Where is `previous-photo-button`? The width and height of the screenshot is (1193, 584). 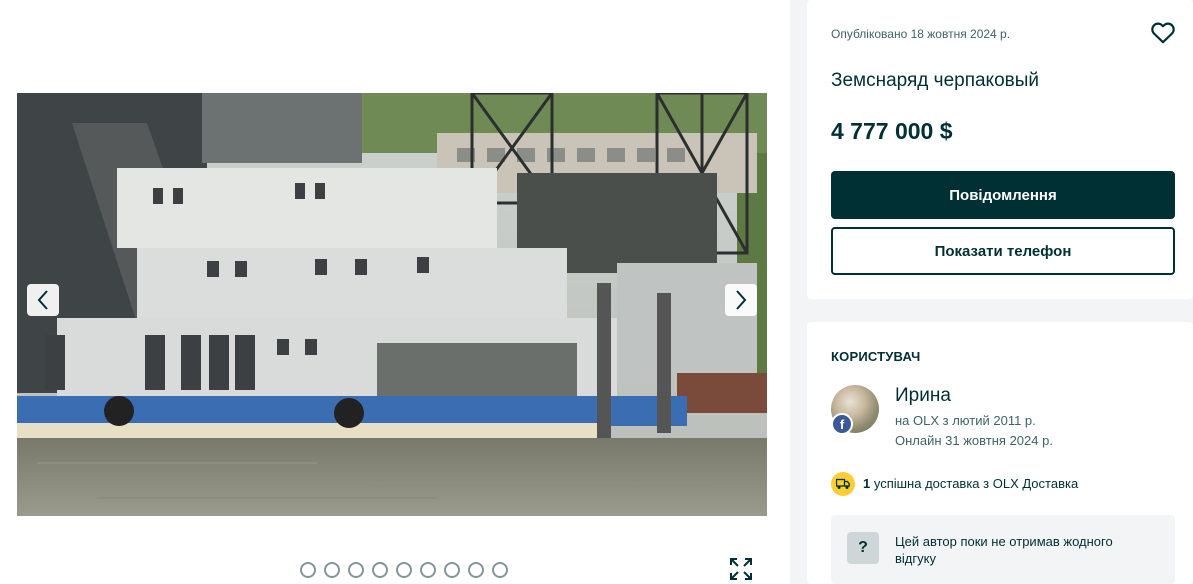 previous-photo-button is located at coordinates (43, 300).